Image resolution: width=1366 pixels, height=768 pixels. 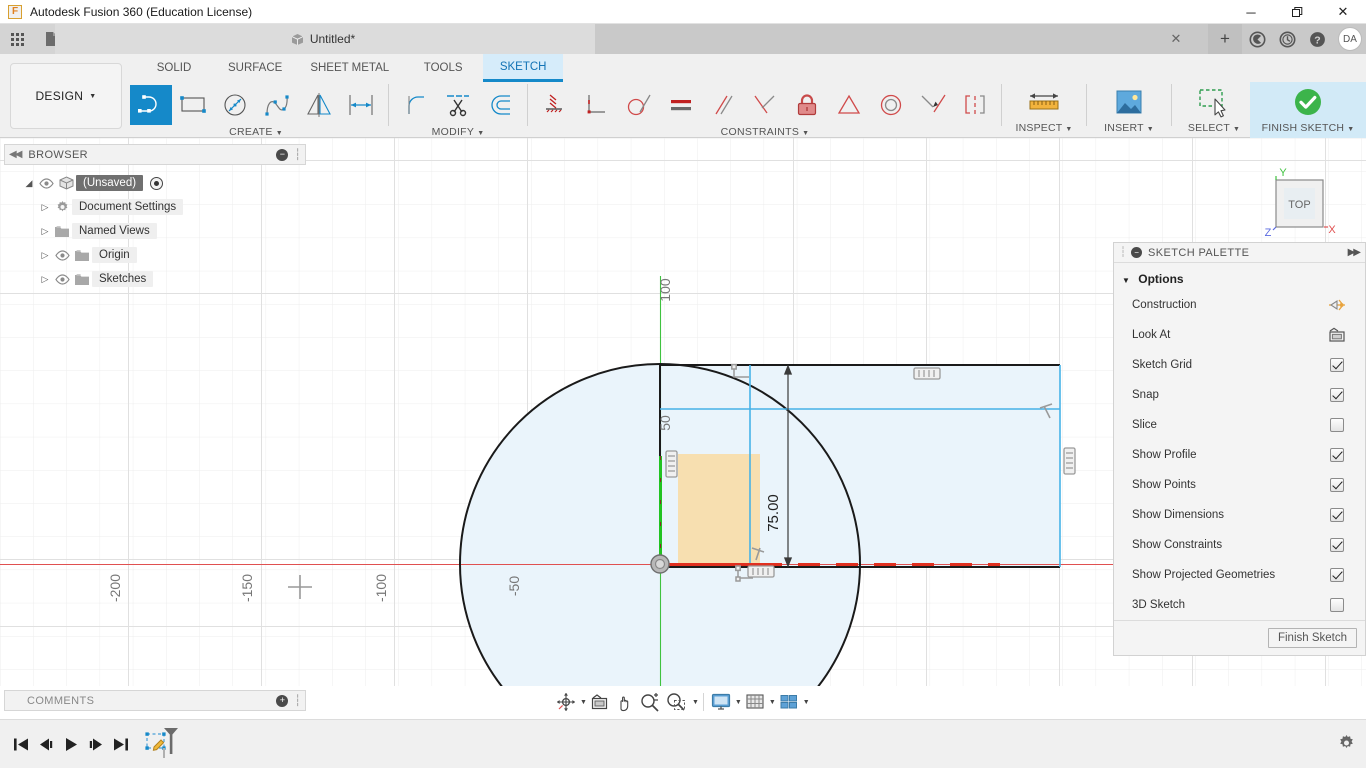 What do you see at coordinates (597, 105) in the screenshot?
I see `perpendicular-constraint-icon` at bounding box center [597, 105].